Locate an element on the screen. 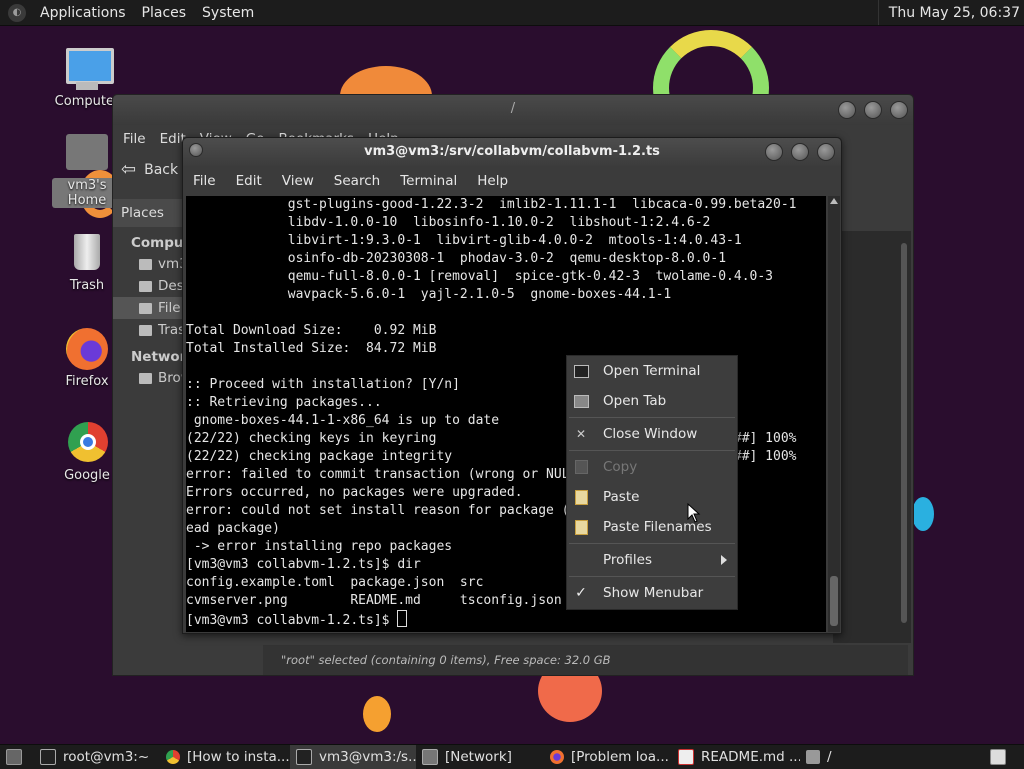 The height and width of the screenshot is (769, 1024). back-arrow-icon: ⇦ is located at coordinates (129, 169).